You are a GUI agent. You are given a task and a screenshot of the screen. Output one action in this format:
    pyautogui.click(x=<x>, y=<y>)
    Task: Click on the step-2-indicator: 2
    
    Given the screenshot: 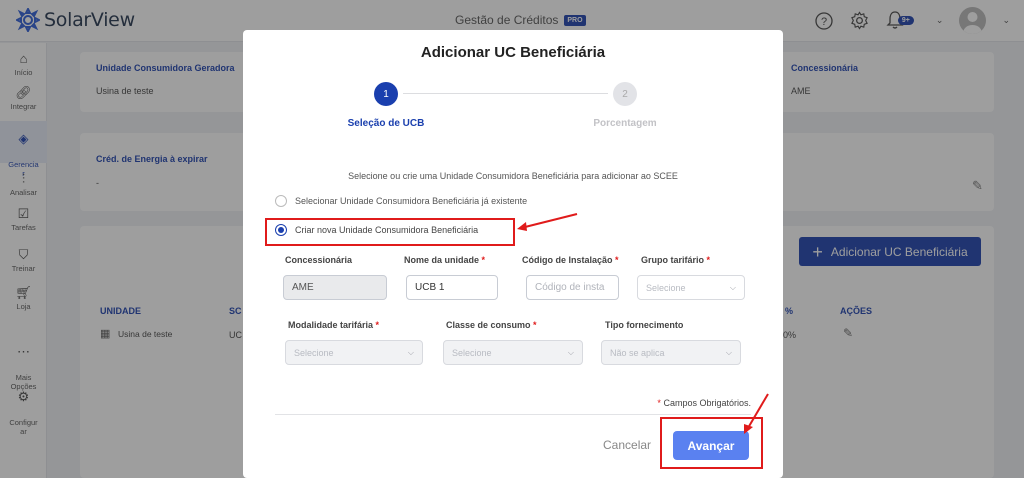 What is the action you would take?
    pyautogui.click(x=625, y=94)
    